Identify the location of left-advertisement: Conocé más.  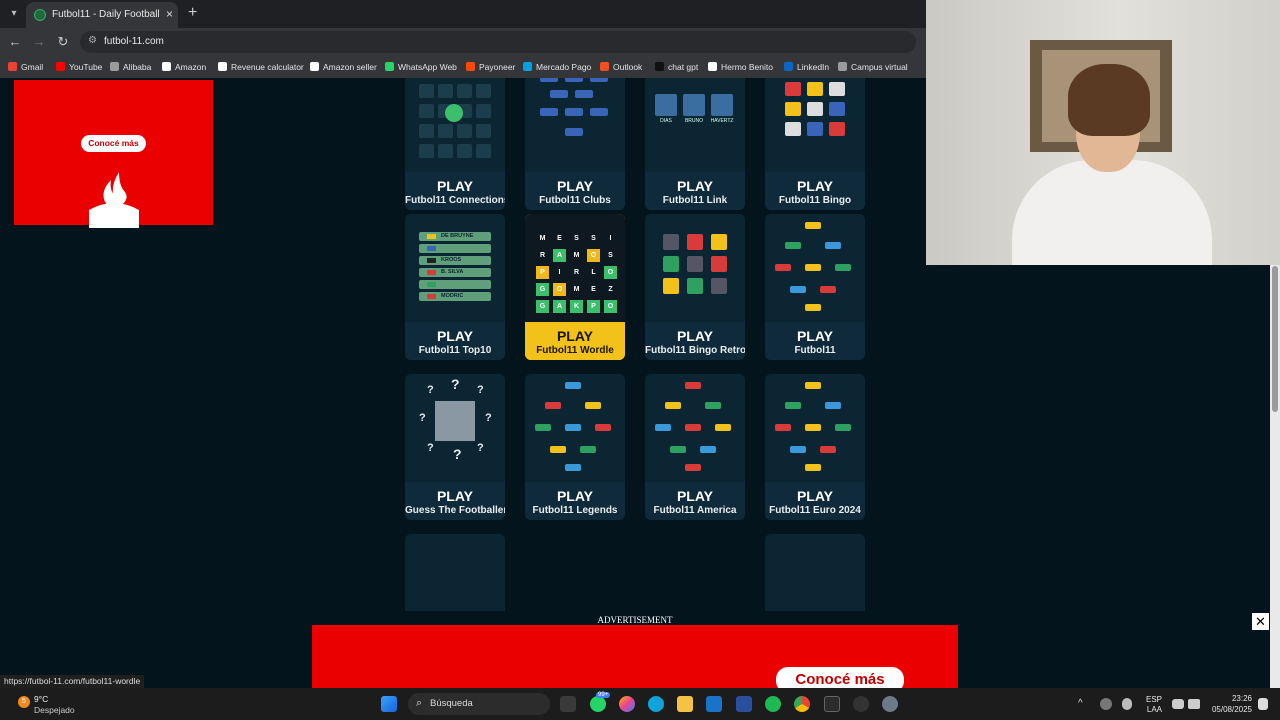
(113, 154).